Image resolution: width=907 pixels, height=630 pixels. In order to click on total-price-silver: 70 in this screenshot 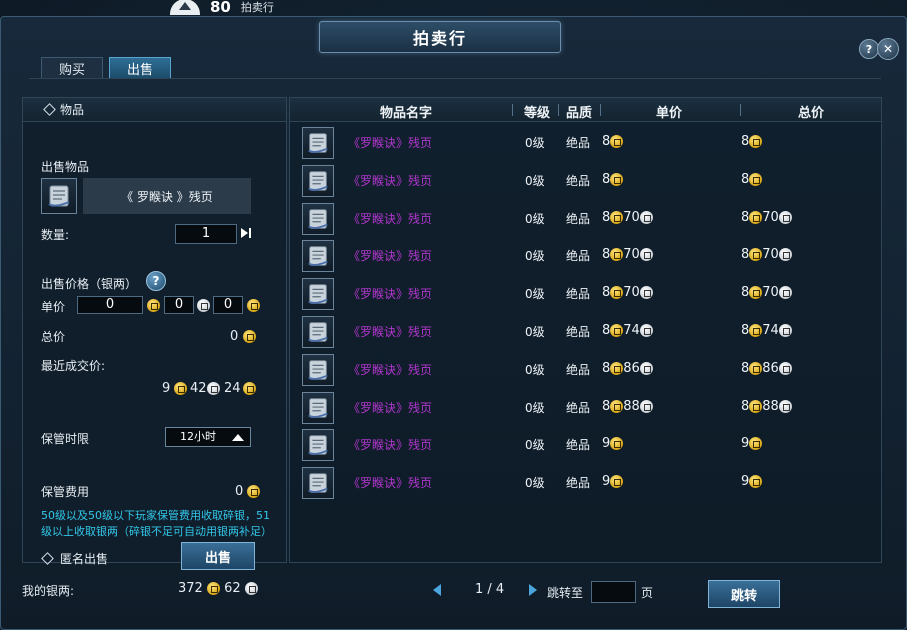, I will do `click(770, 217)`.